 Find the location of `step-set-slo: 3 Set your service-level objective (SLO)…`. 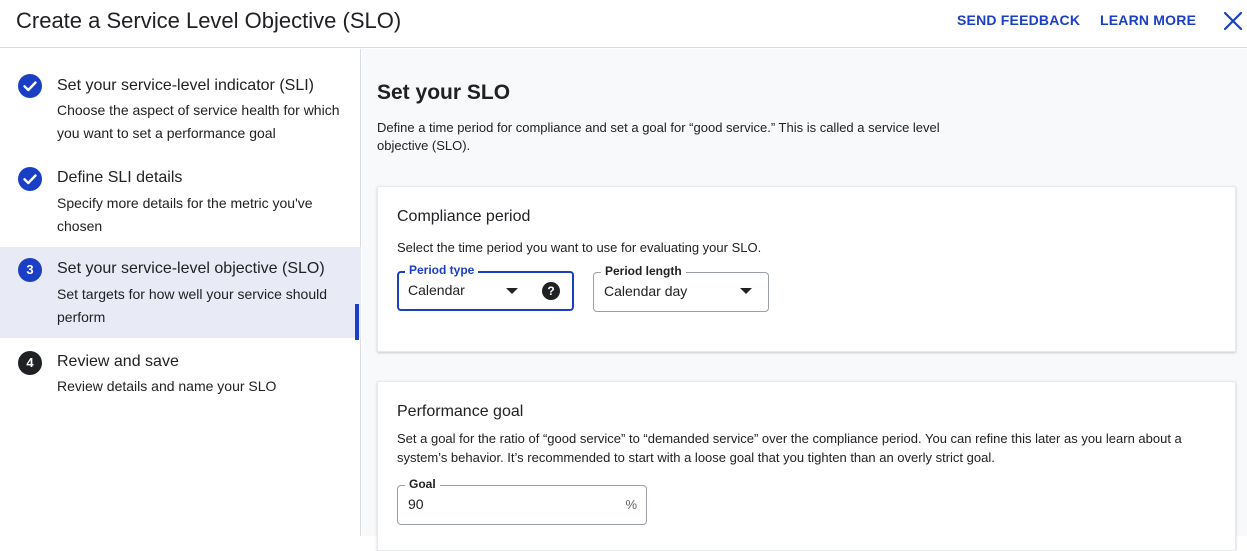

step-set-slo: 3 Set your service-level objective (SLO)… is located at coordinates (180, 292).